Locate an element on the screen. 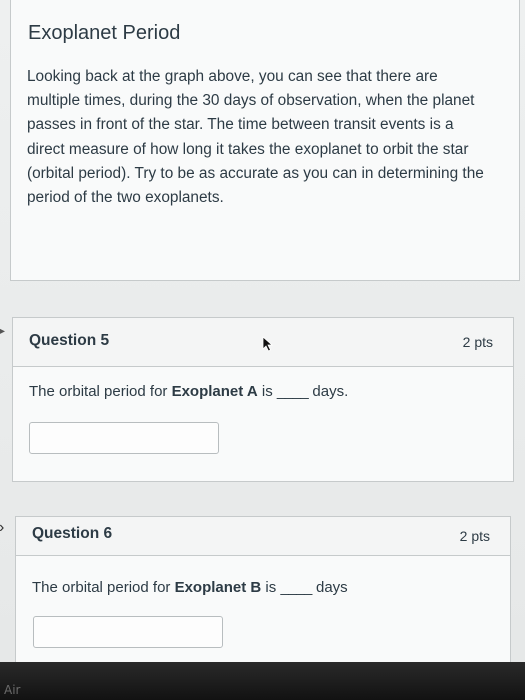  question-subject: Exoplanet B is located at coordinates (218, 587).